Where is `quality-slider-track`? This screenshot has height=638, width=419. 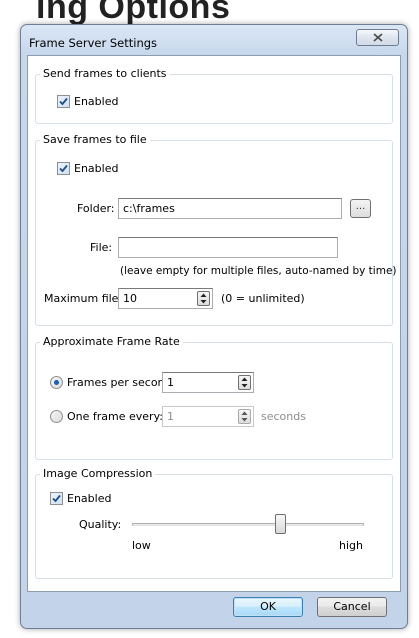 quality-slider-track is located at coordinates (248, 524).